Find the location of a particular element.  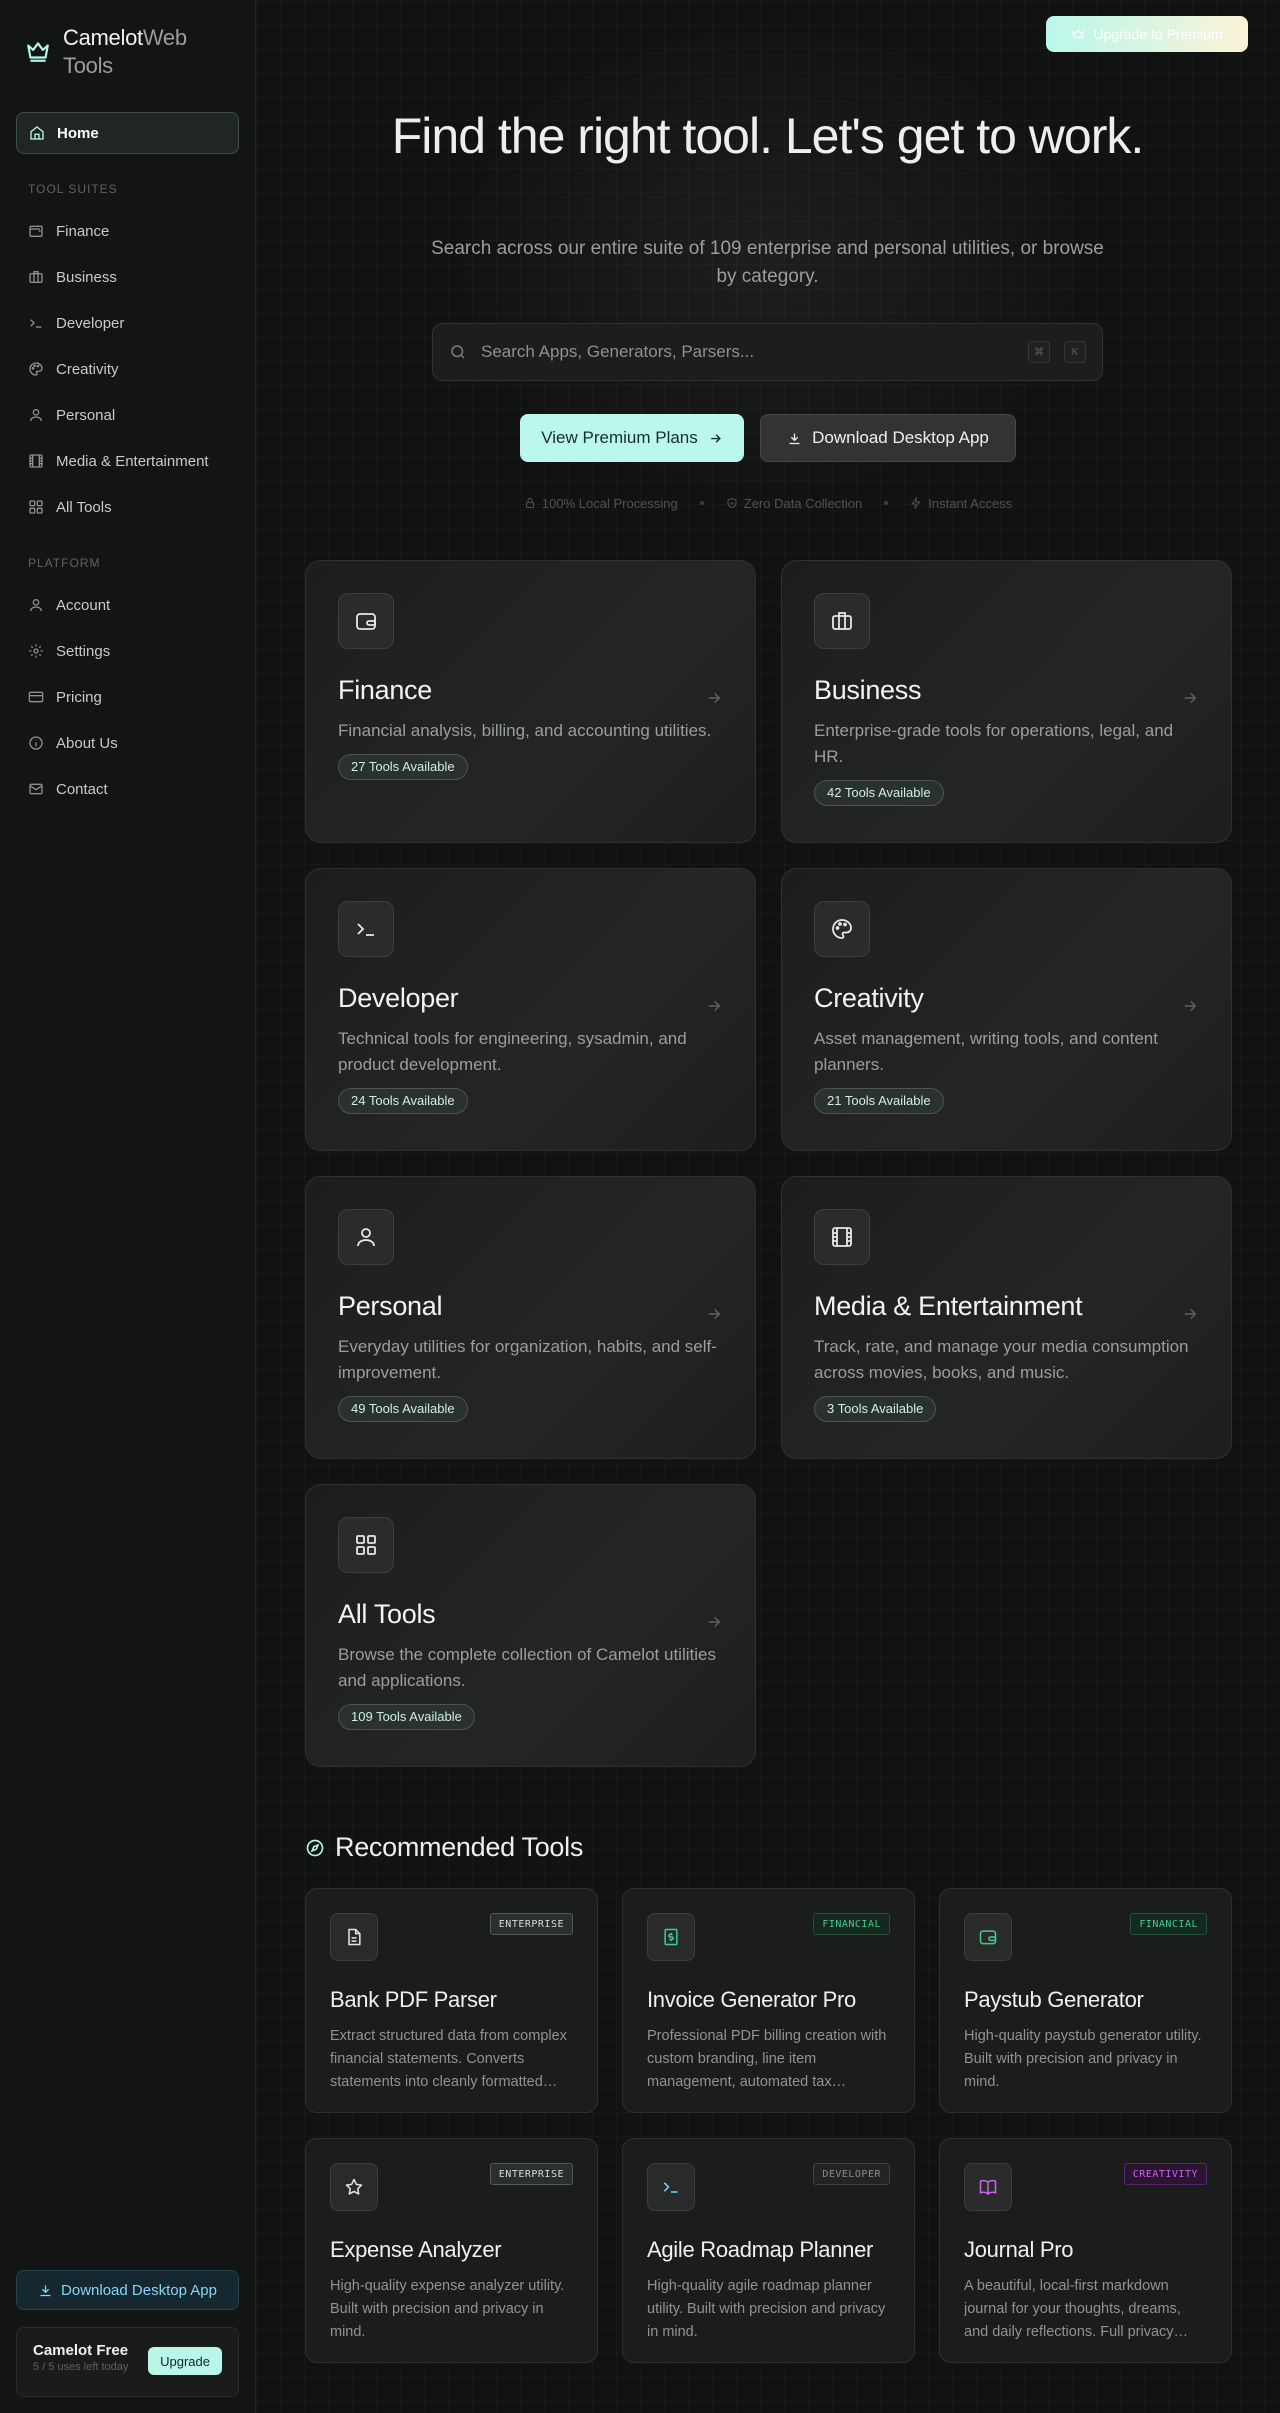

home-icon is located at coordinates (37, 133).